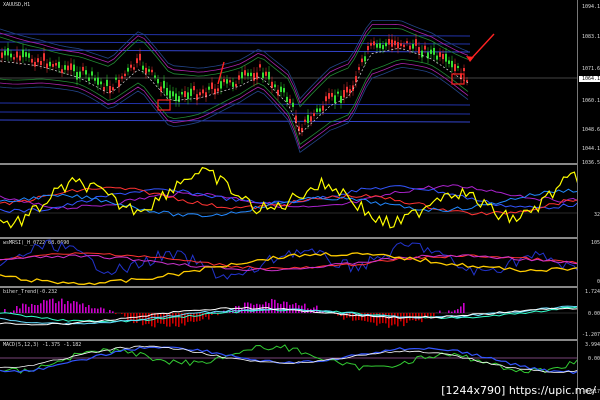 Image resolution: width=600 pixels, height=400 pixels. I want to click on price-tick: 1094.1, so click(590, 7).